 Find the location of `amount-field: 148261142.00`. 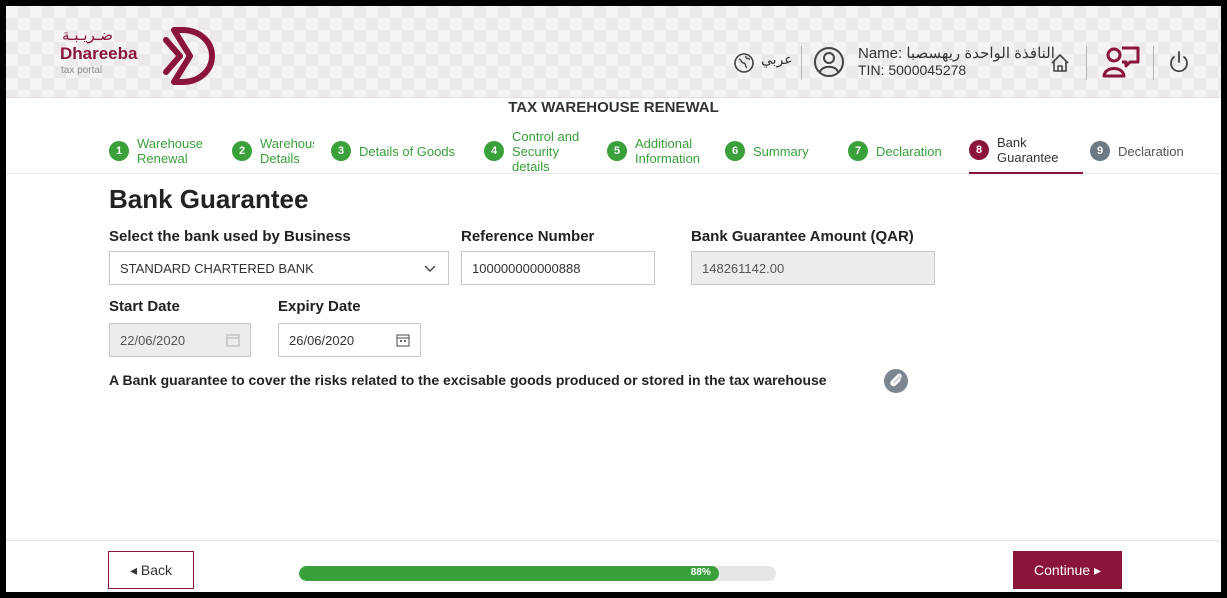

amount-field: 148261142.00 is located at coordinates (813, 268).